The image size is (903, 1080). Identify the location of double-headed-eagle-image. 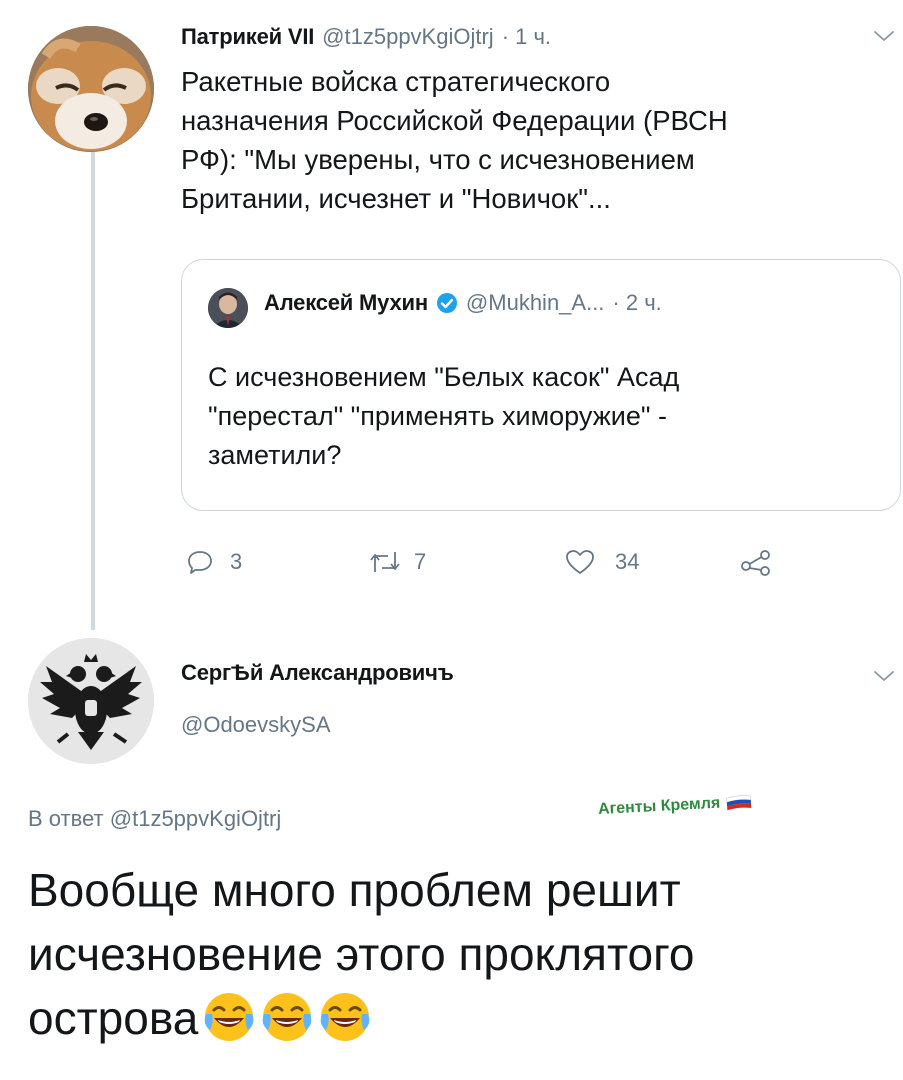
(91, 701).